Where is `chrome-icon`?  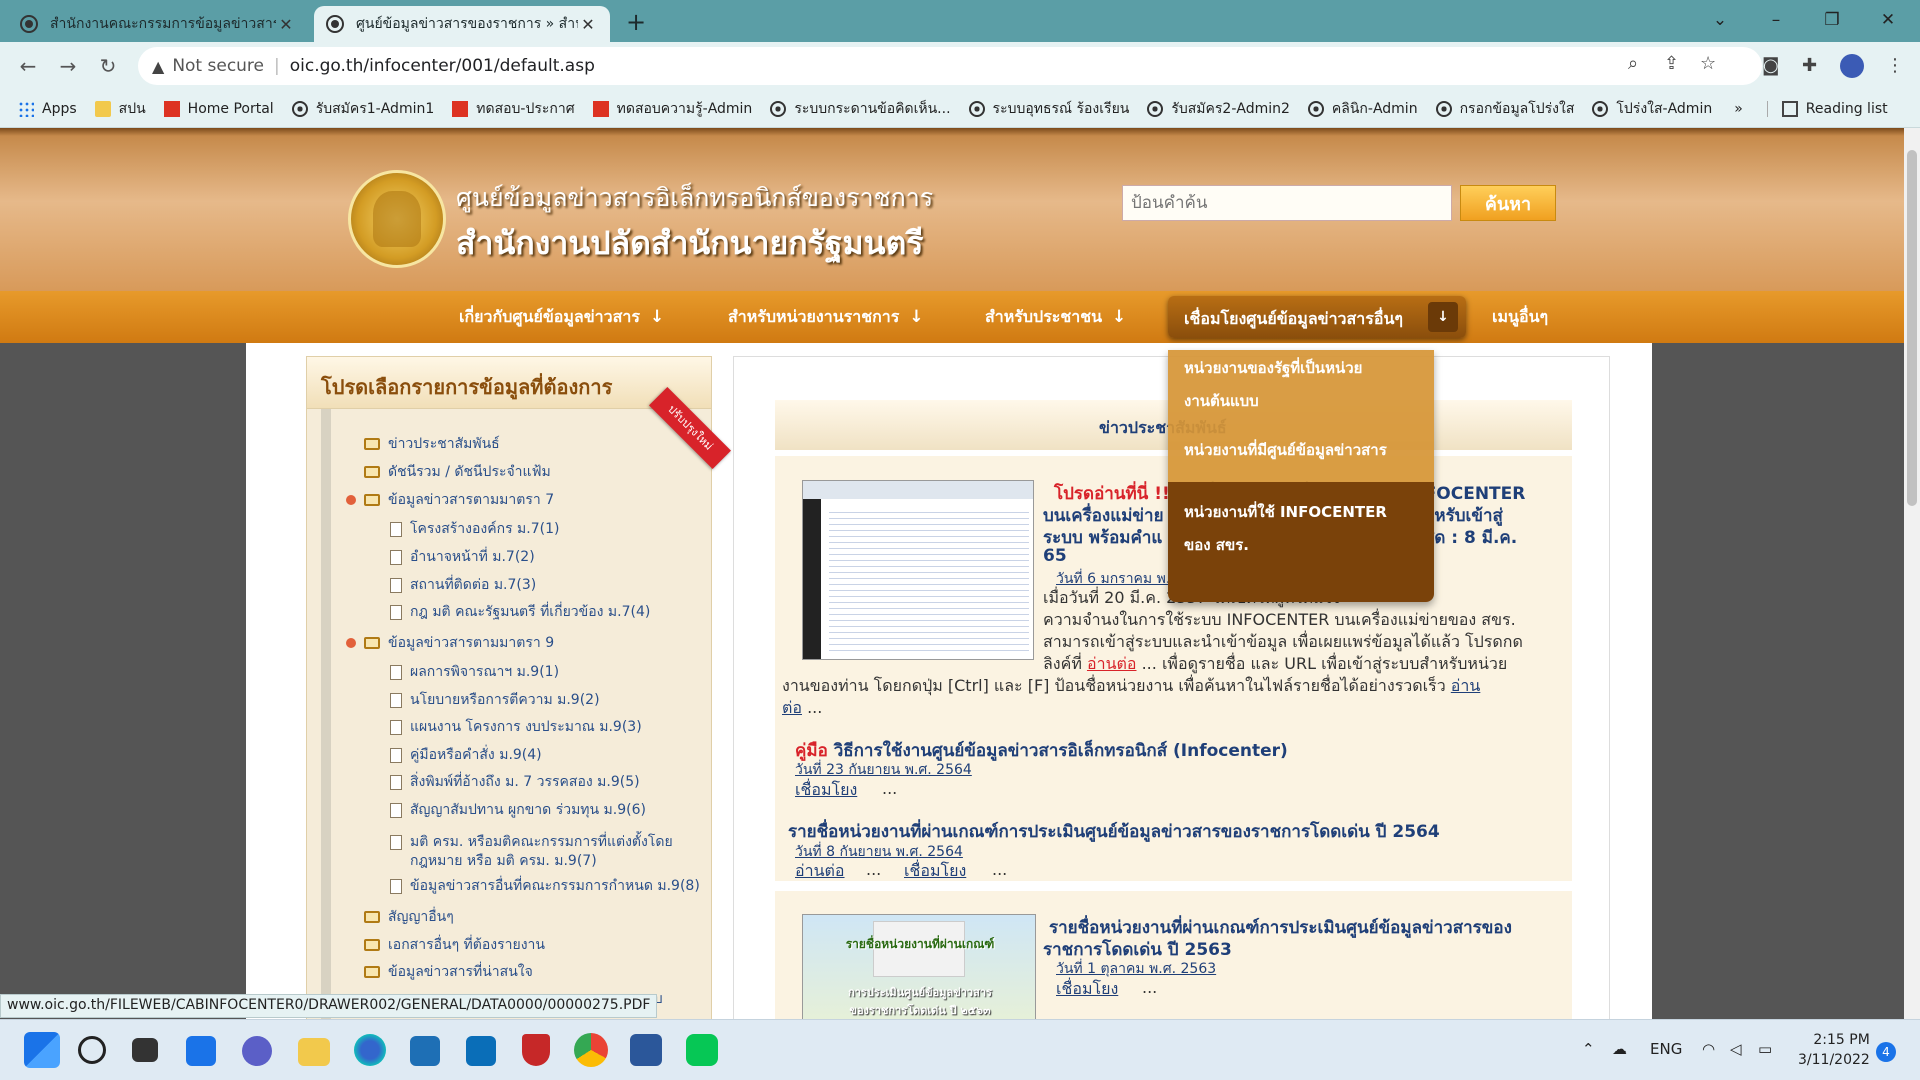 chrome-icon is located at coordinates (591, 1050).